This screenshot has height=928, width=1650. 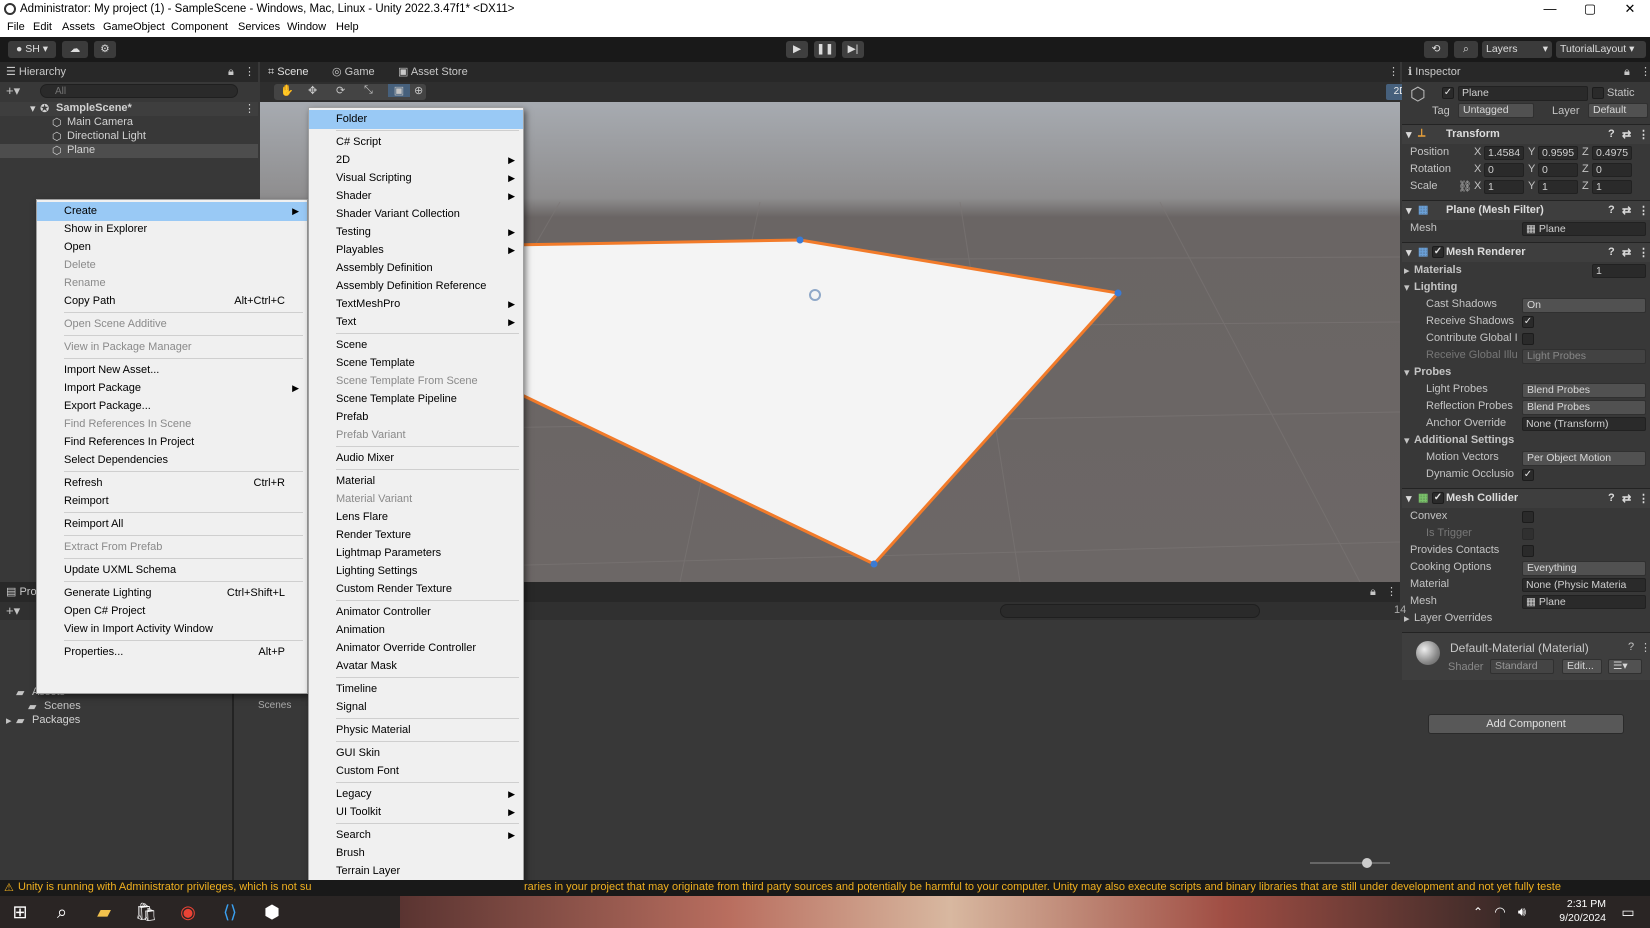 I want to click on collider-mesh-field: ▦ Plane, so click(x=1584, y=602).